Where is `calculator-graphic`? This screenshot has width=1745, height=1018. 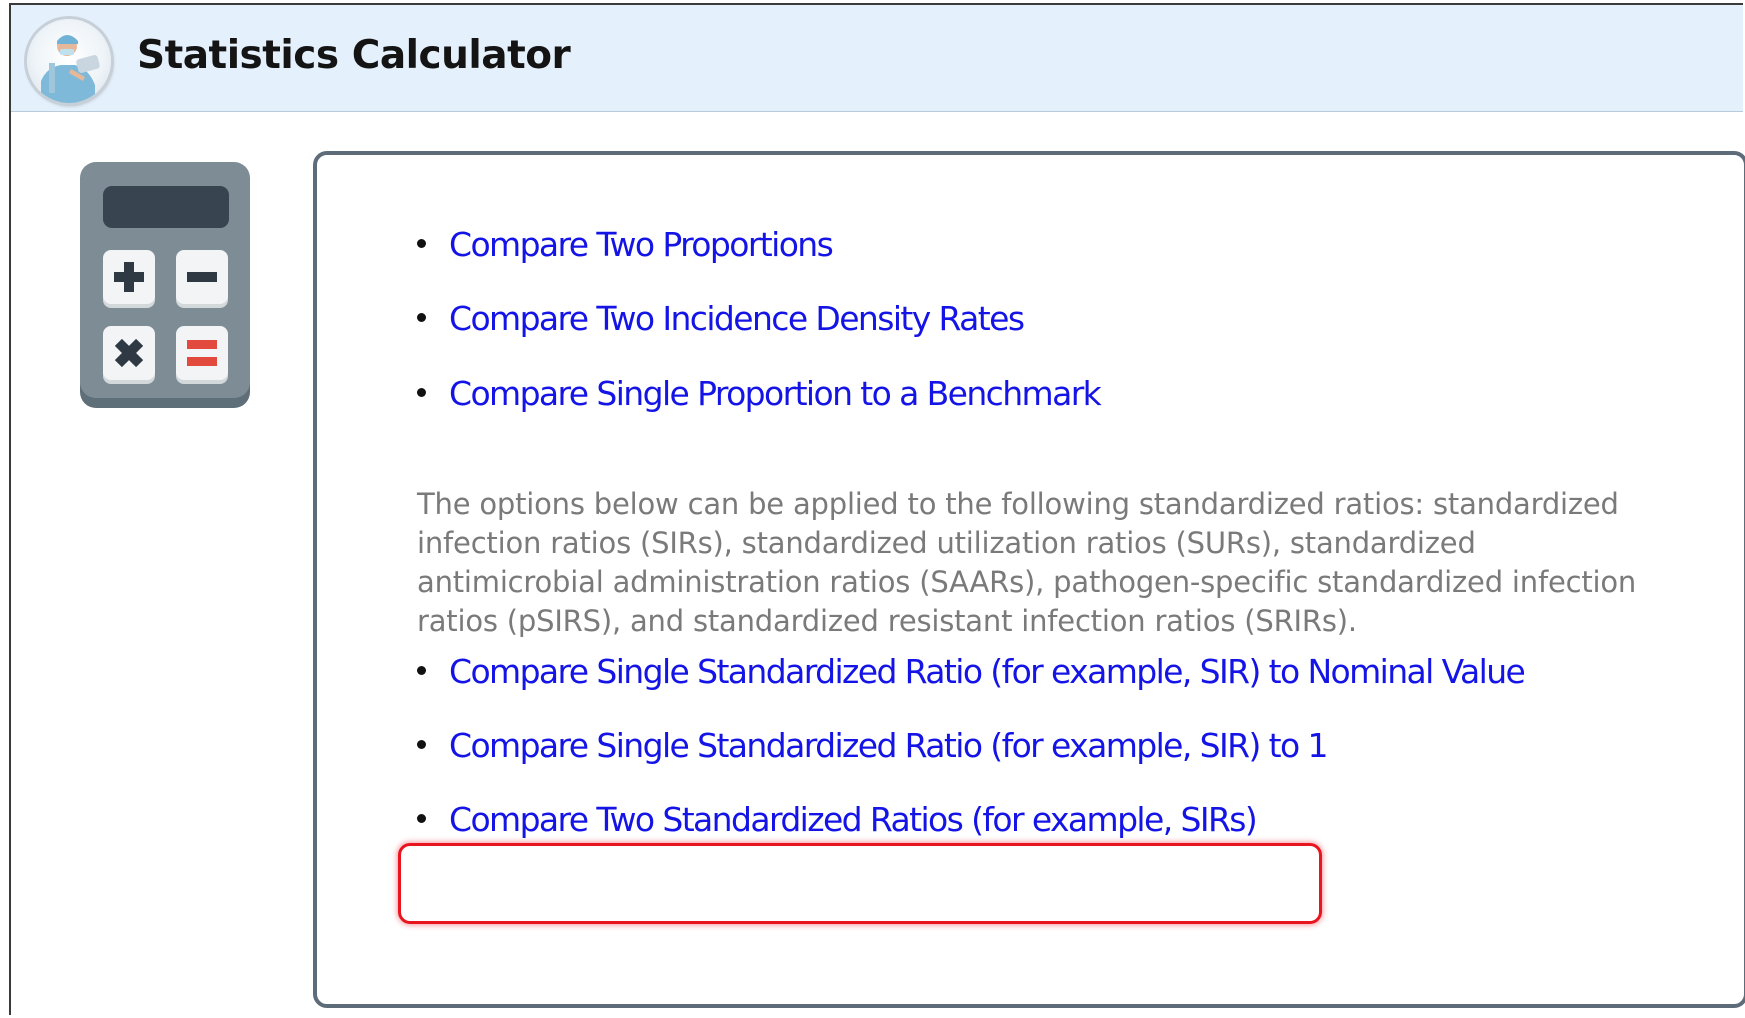
calculator-graphic is located at coordinates (165, 285).